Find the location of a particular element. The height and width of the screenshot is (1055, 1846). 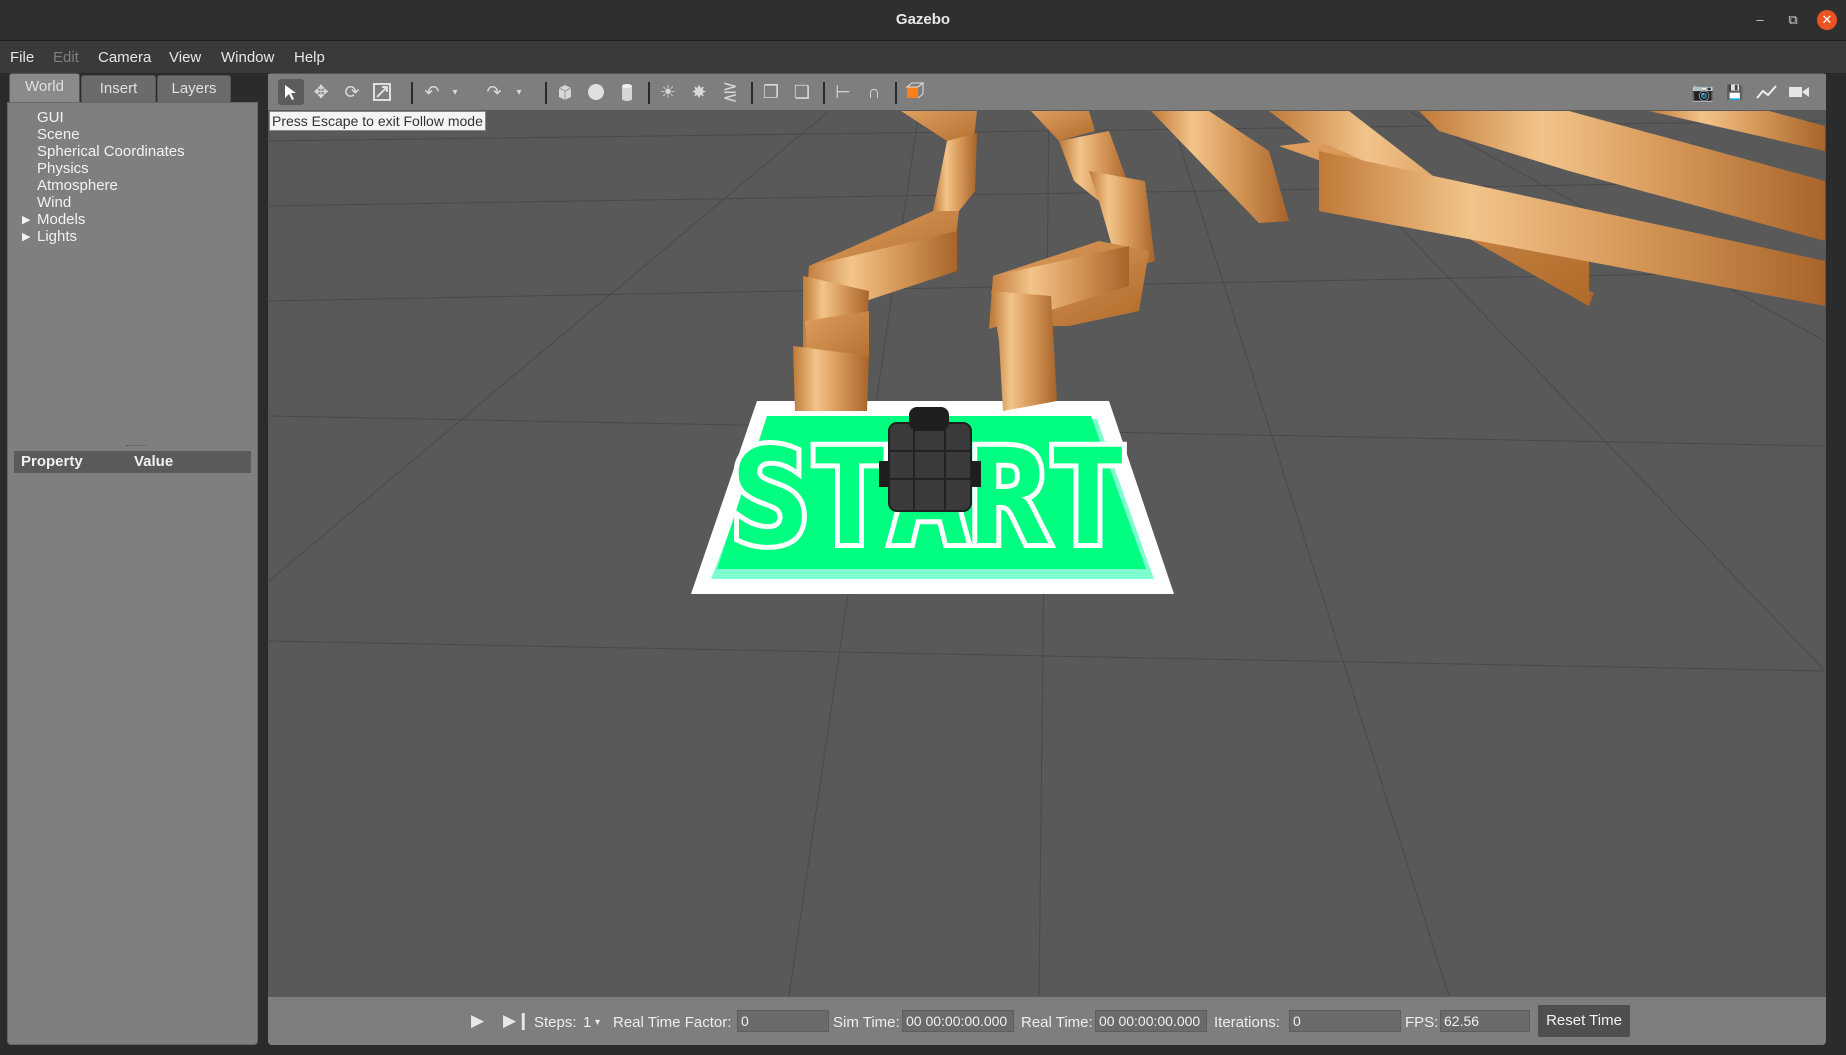

sim-time-label: Sim Time: is located at coordinates (866, 1022).